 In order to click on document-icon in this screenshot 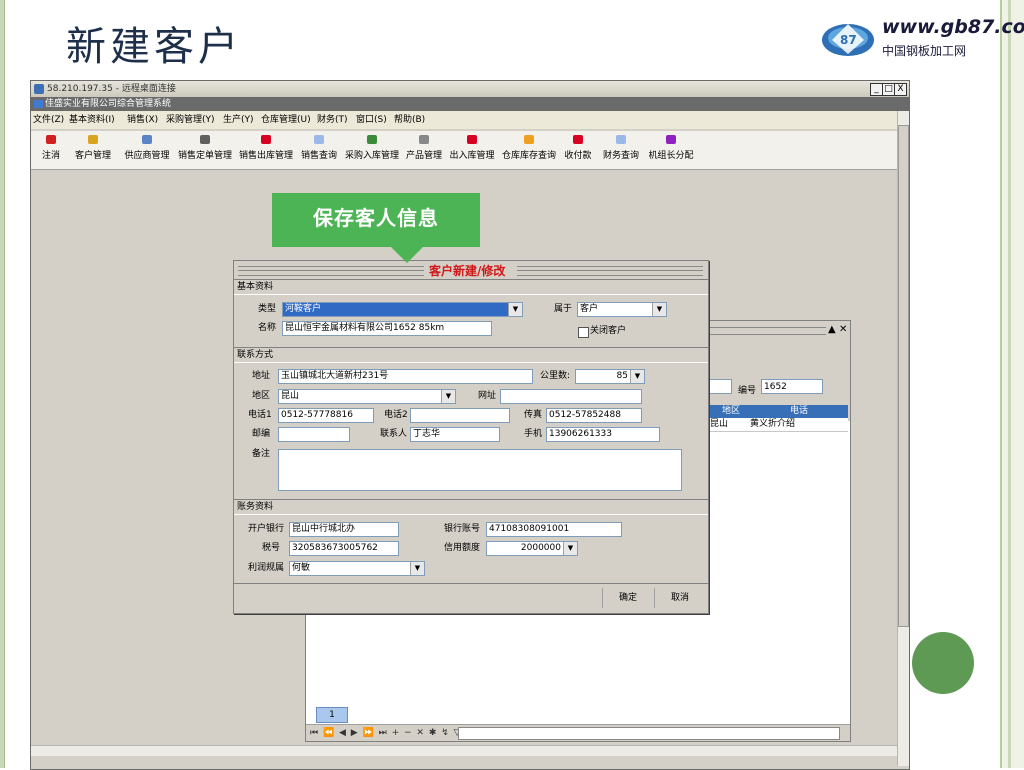, I will do `click(147, 139)`.